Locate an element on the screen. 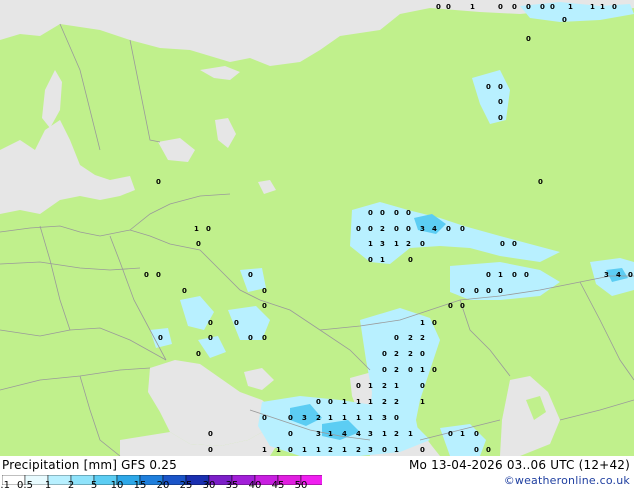 The image size is (634, 492). legend-tick-label: 30 is located at coordinates (209, 485).